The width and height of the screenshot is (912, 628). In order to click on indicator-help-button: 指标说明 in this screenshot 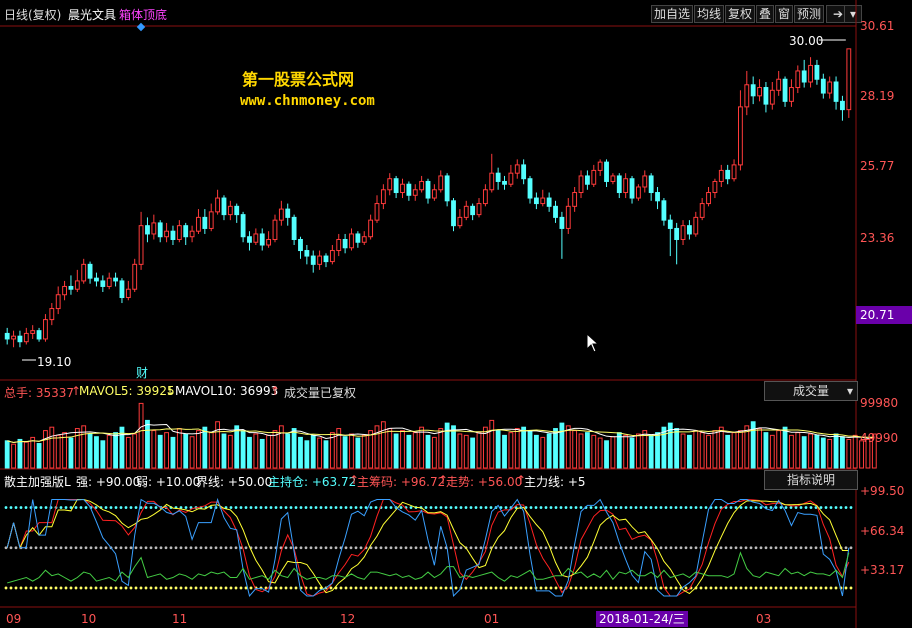, I will do `click(811, 480)`.